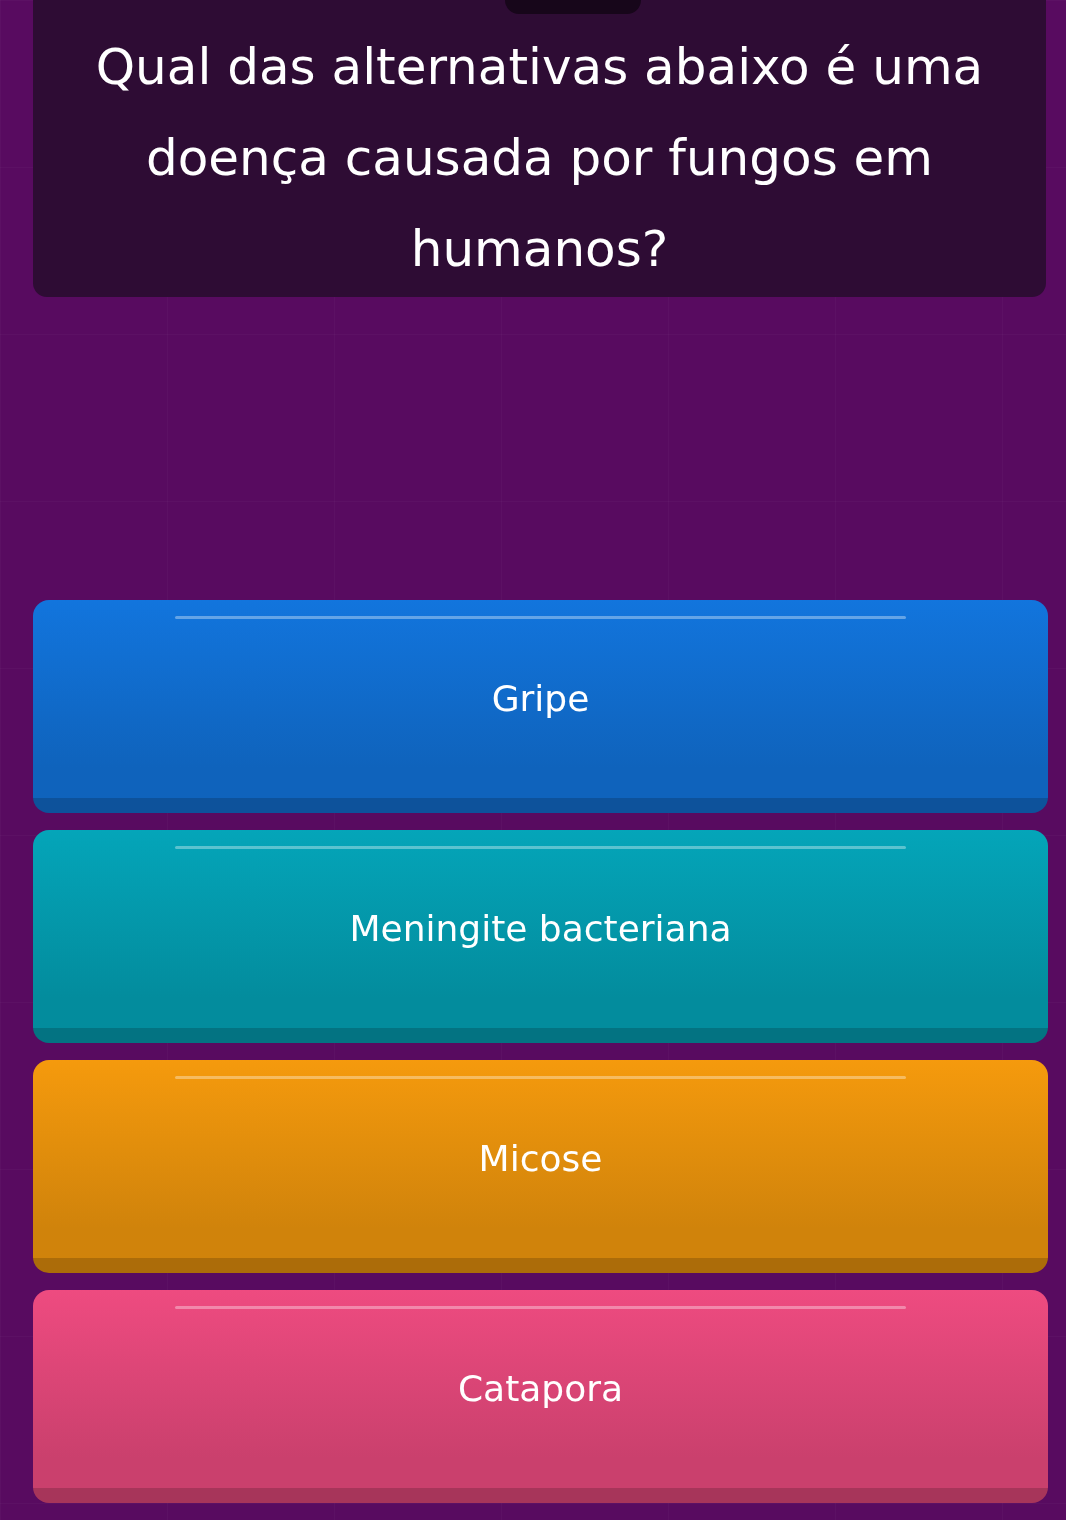  I want to click on question-text: Qual das alternativas abaixo é uma doença causada por fungos em humanos?, so click(539, 158).